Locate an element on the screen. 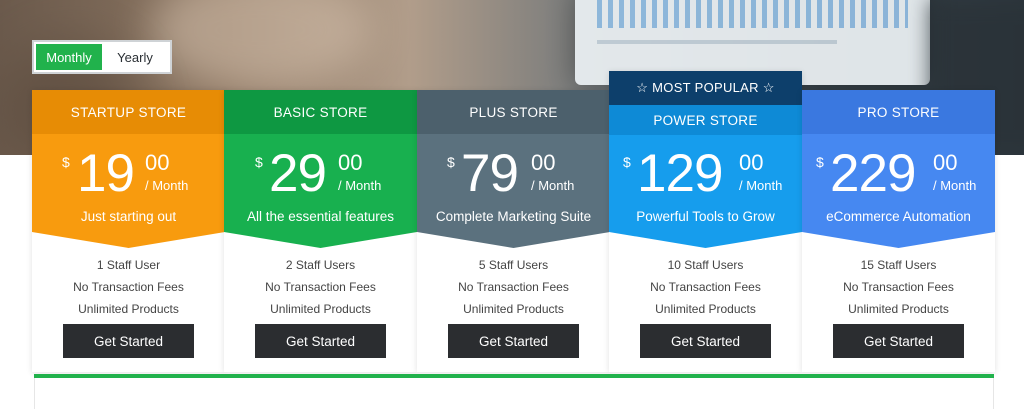 The image size is (1024, 409). plan-name: STARTUP STORE is located at coordinates (128, 112).